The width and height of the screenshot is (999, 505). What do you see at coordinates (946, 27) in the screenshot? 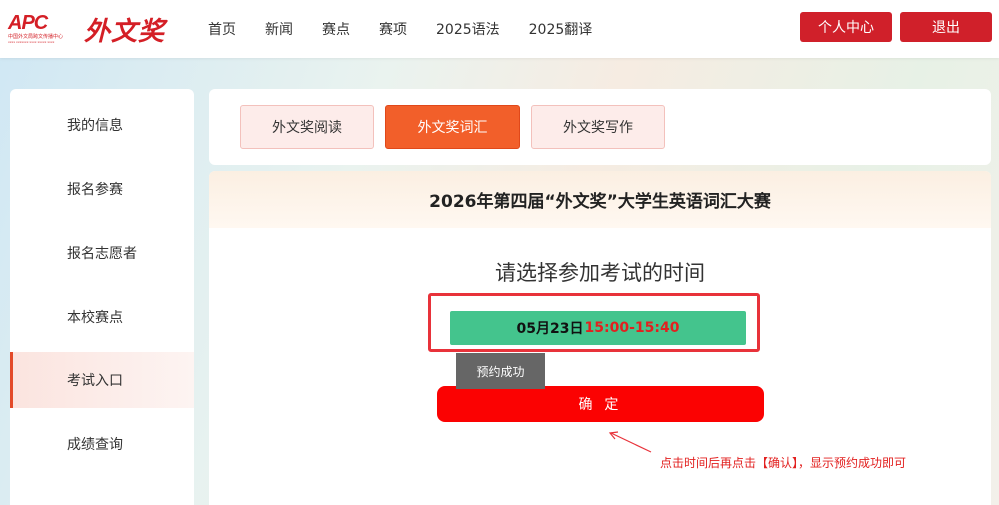
I see `logout-button: 退出` at bounding box center [946, 27].